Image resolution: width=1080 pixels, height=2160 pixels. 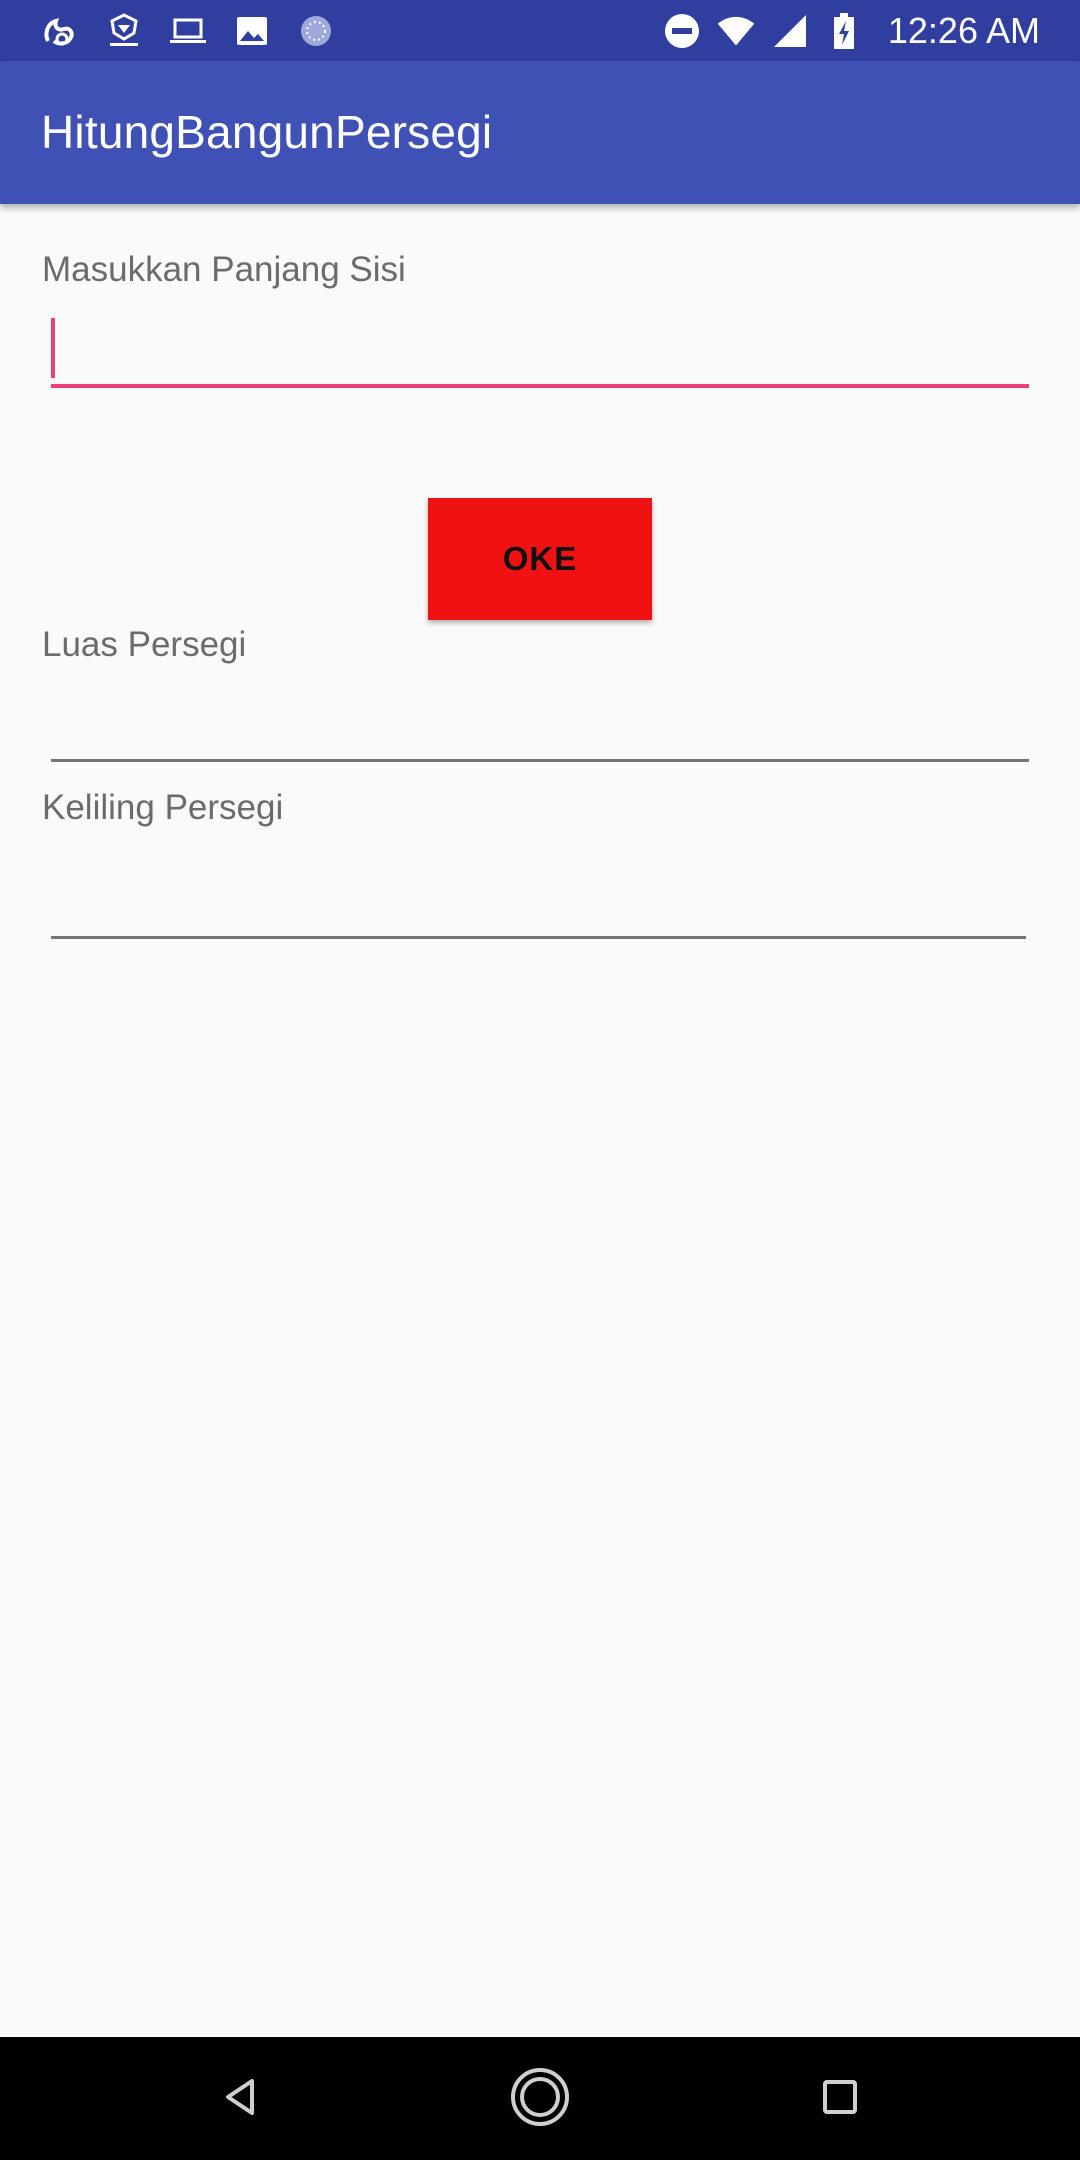 I want to click on navigation-bar, so click(x=540, y=2098).